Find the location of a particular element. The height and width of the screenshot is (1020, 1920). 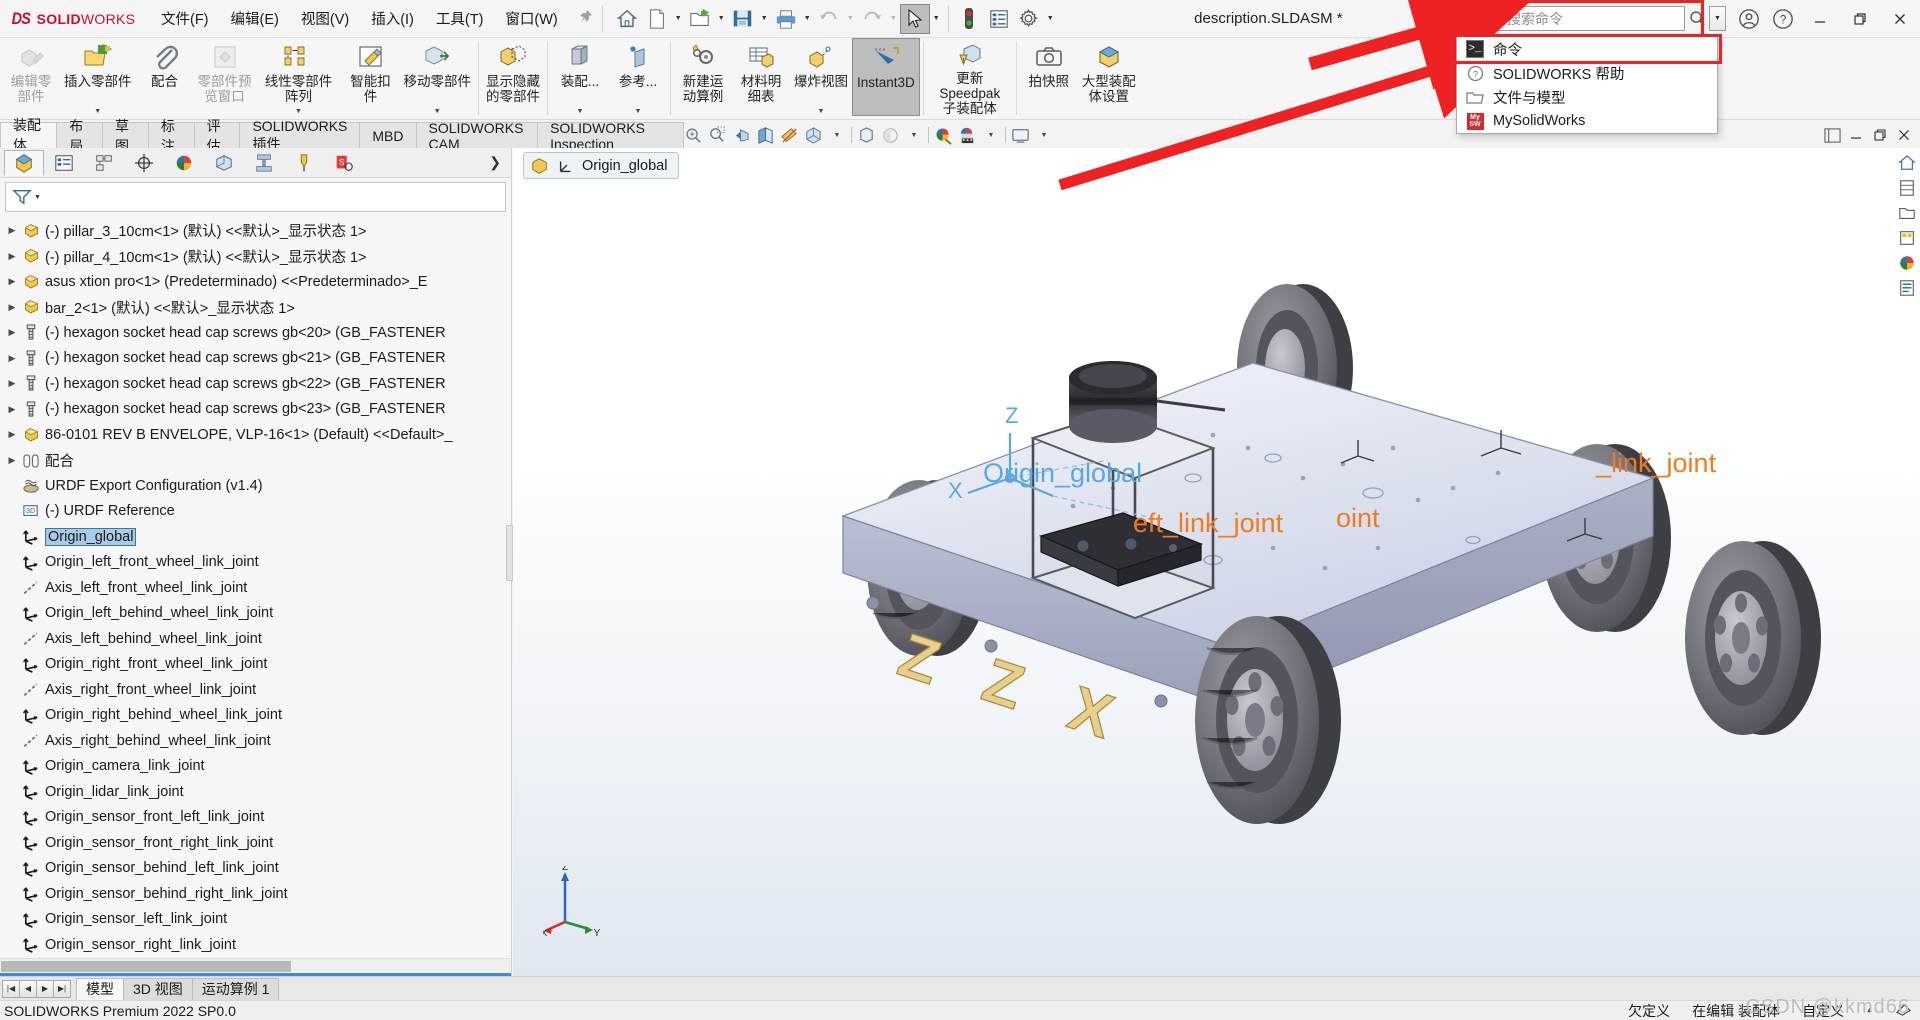

apply-scene-icon is located at coordinates (890, 135).